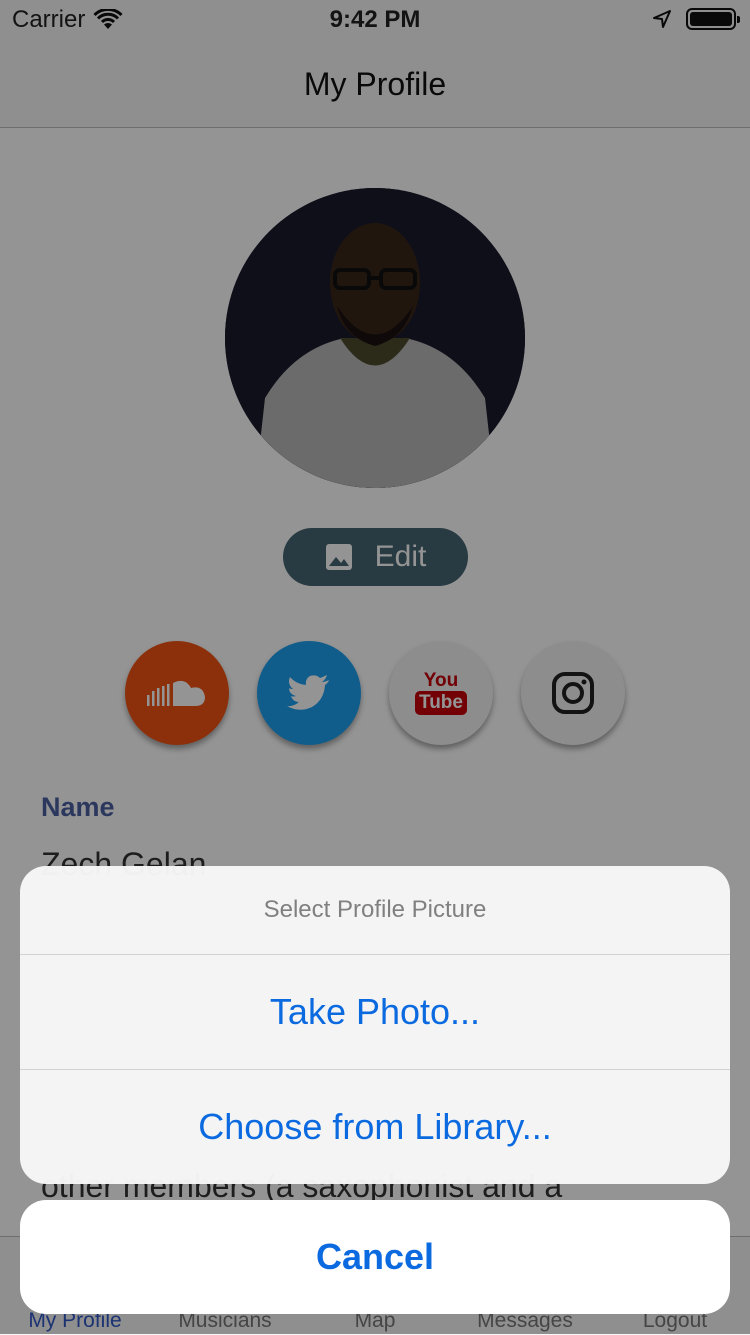  Describe the element at coordinates (375, 1257) in the screenshot. I see `cancel-button: Cancel` at that location.